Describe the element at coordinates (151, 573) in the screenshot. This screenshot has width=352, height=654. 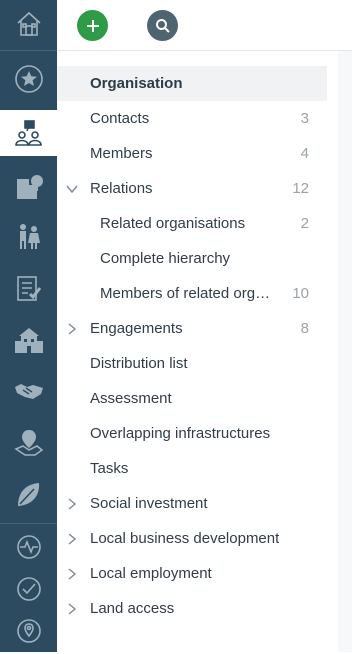
I see `nav-label: Local employment` at that location.